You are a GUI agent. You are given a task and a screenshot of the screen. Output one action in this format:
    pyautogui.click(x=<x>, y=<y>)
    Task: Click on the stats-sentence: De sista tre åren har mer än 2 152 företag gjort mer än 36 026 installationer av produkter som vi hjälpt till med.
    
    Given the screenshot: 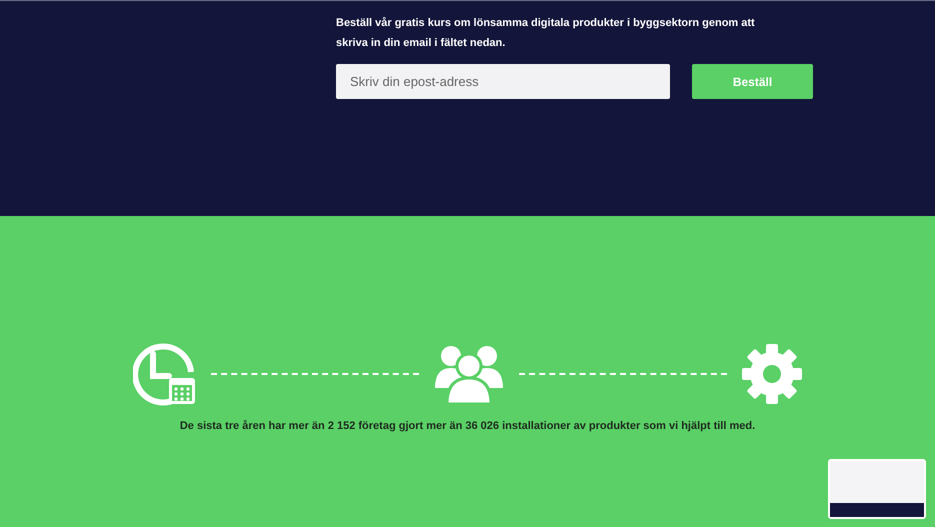 What is the action you would take?
    pyautogui.click(x=468, y=426)
    